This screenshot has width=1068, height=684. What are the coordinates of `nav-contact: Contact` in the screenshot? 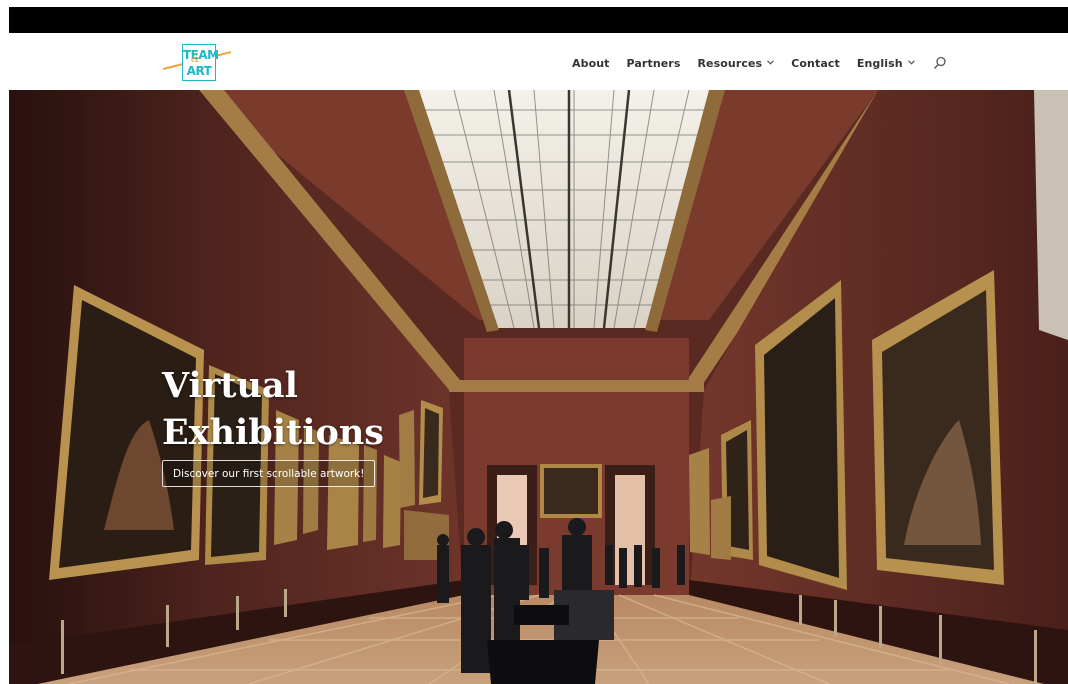 It's located at (815, 63).